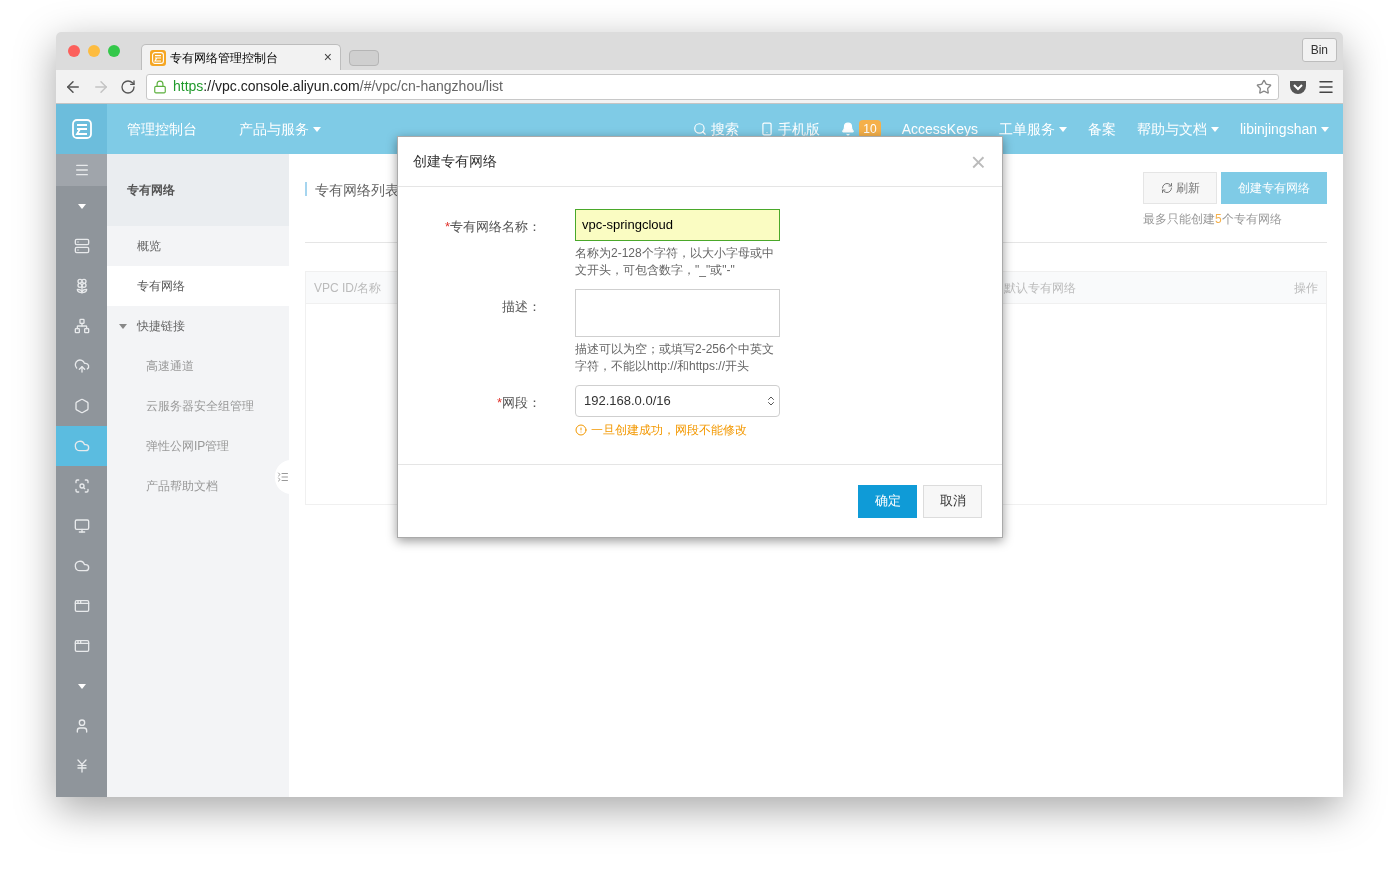 The height and width of the screenshot is (878, 1400). I want to click on column-header: 默认专有网络, so click(1040, 288).